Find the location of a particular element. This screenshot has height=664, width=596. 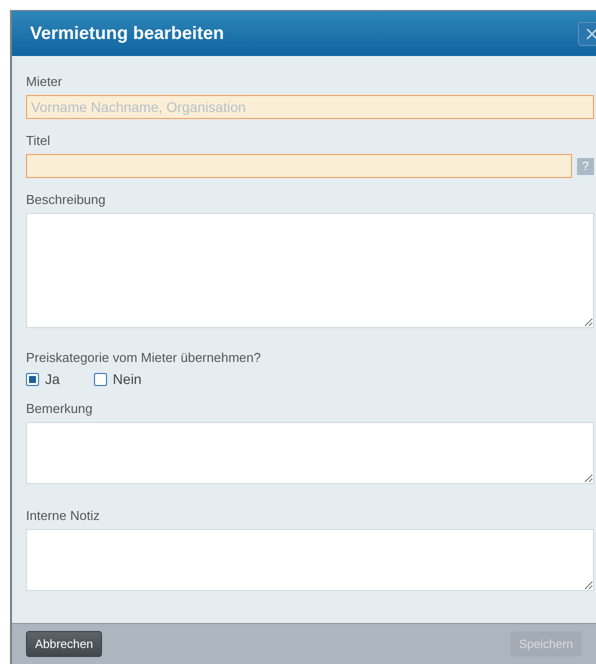

text-field: Vorname Nachname, Organisation is located at coordinates (310, 107).